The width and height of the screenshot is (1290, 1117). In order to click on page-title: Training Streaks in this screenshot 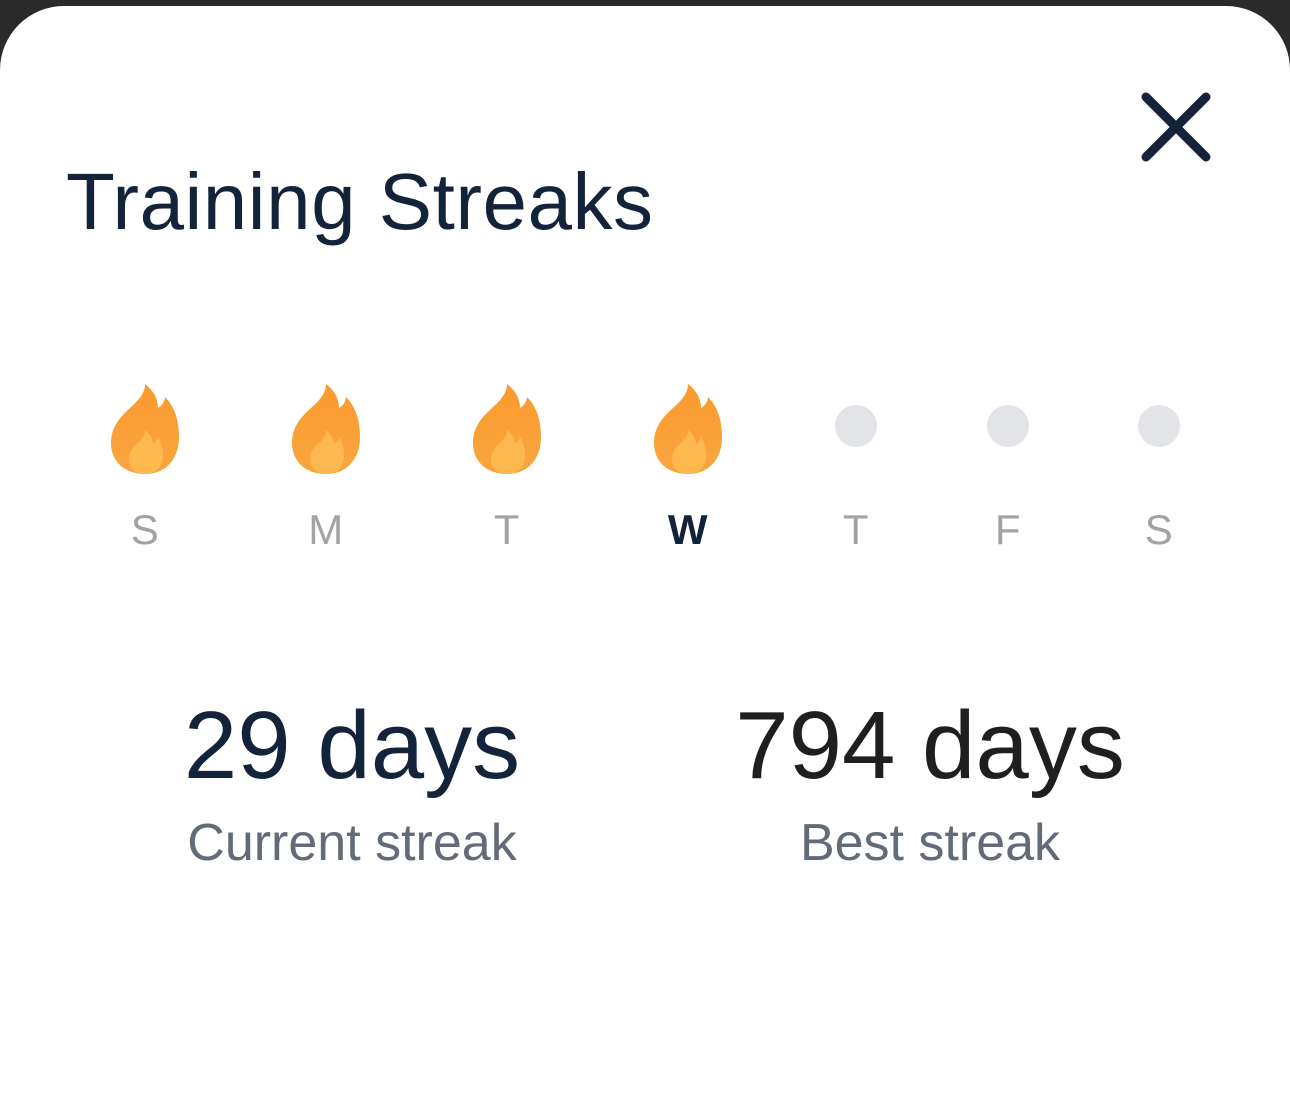, I will do `click(360, 201)`.